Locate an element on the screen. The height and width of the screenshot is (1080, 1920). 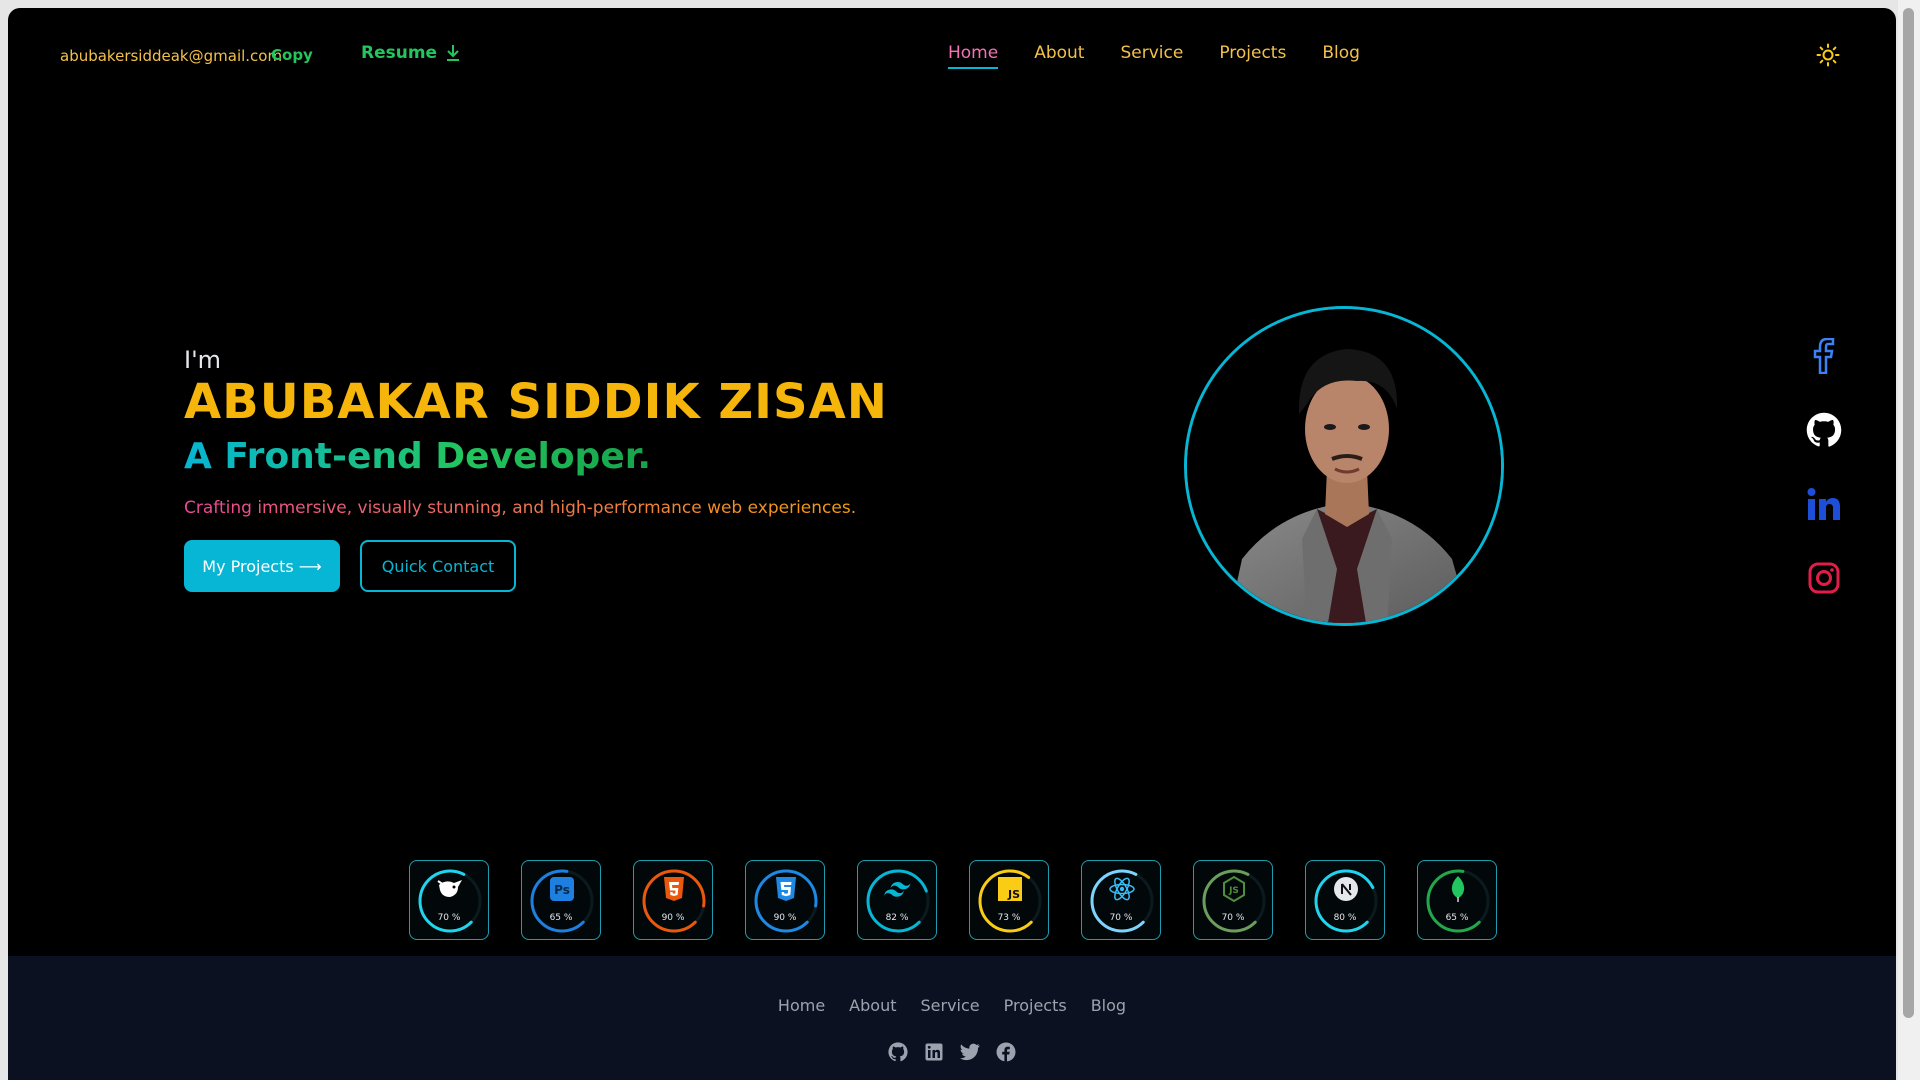
nodejs-icon: JS is located at coordinates (1234, 889).